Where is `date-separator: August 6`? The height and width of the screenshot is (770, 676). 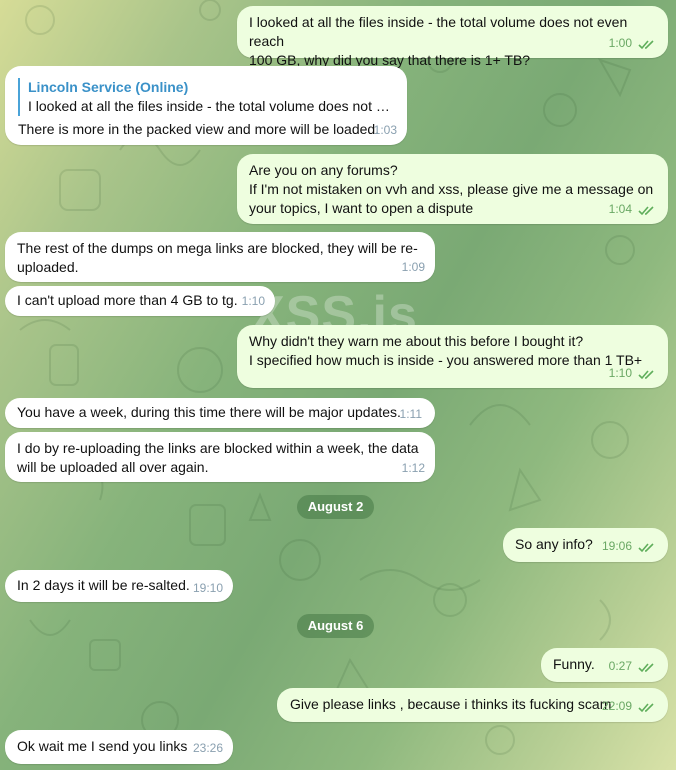
date-separator: August 6 is located at coordinates (335, 626).